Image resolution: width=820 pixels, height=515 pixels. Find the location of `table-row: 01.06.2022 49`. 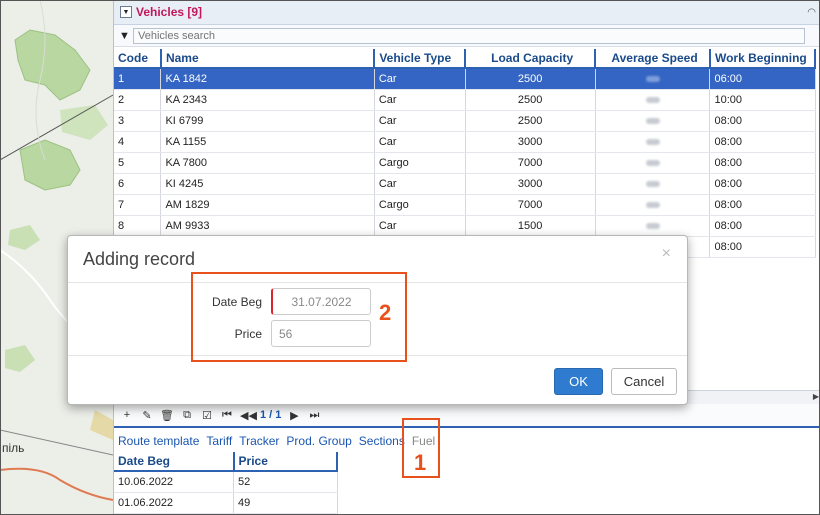

table-row: 01.06.2022 49 is located at coordinates (226, 503).